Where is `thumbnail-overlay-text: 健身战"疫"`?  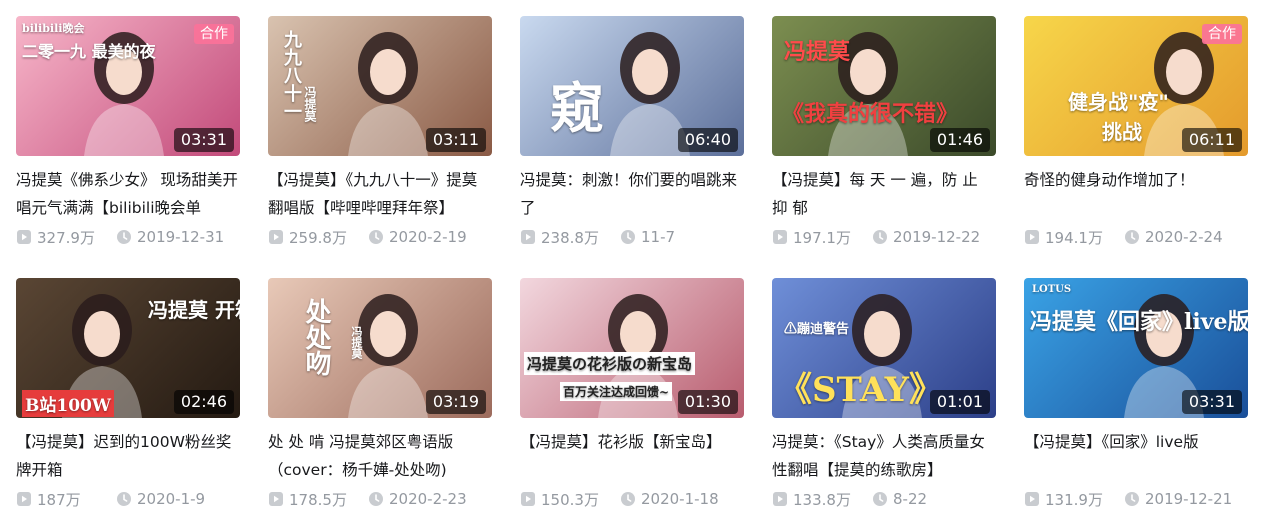 thumbnail-overlay-text: 健身战"疫" is located at coordinates (1118, 102).